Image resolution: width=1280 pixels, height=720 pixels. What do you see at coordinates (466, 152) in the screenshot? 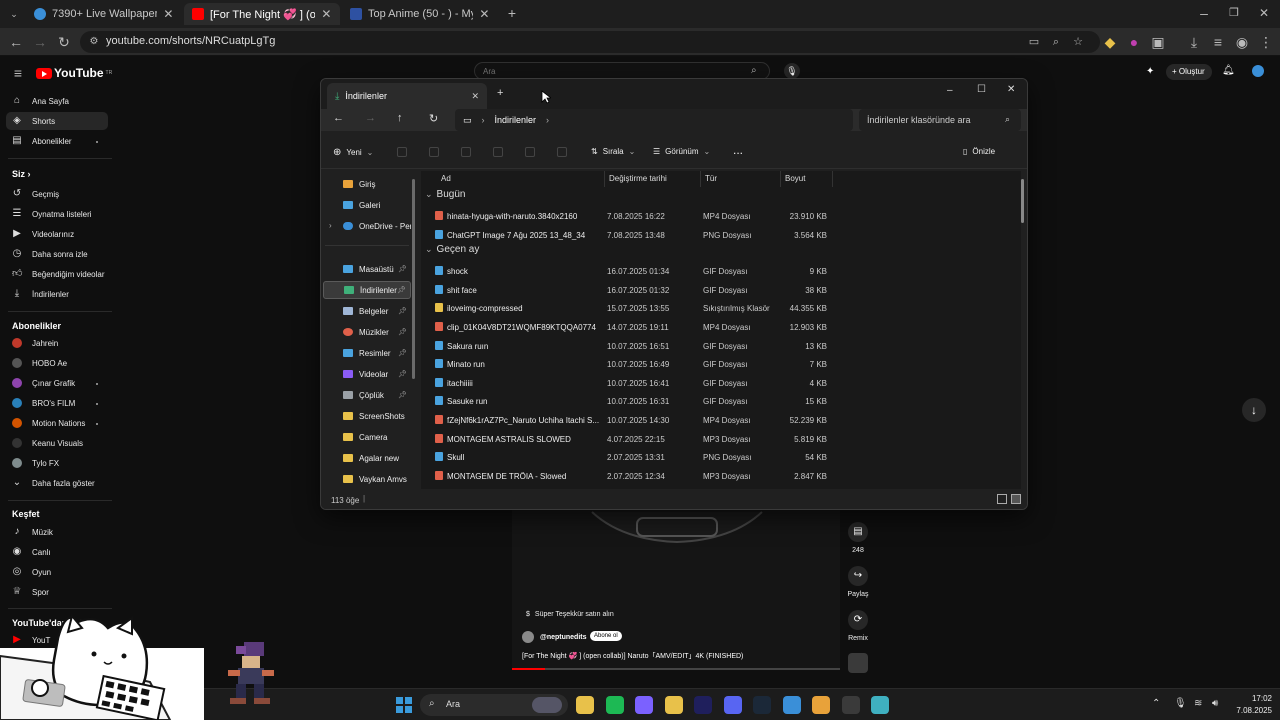
I see `paste-icon` at bounding box center [466, 152].